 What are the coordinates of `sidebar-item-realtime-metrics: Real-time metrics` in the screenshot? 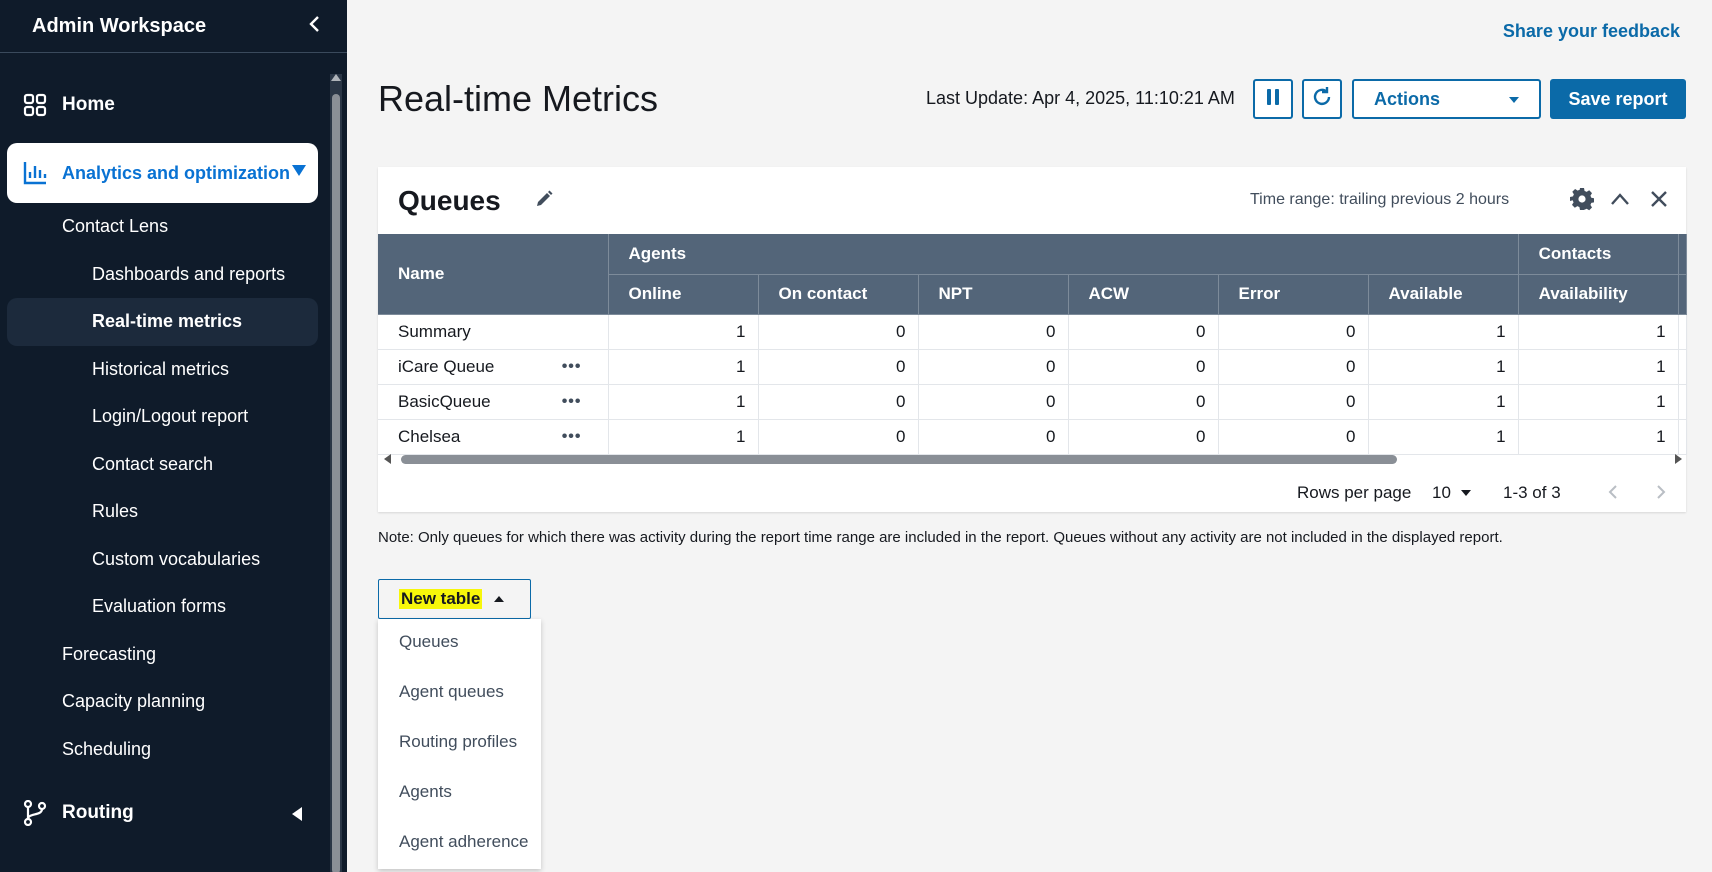 It's located at (167, 321).